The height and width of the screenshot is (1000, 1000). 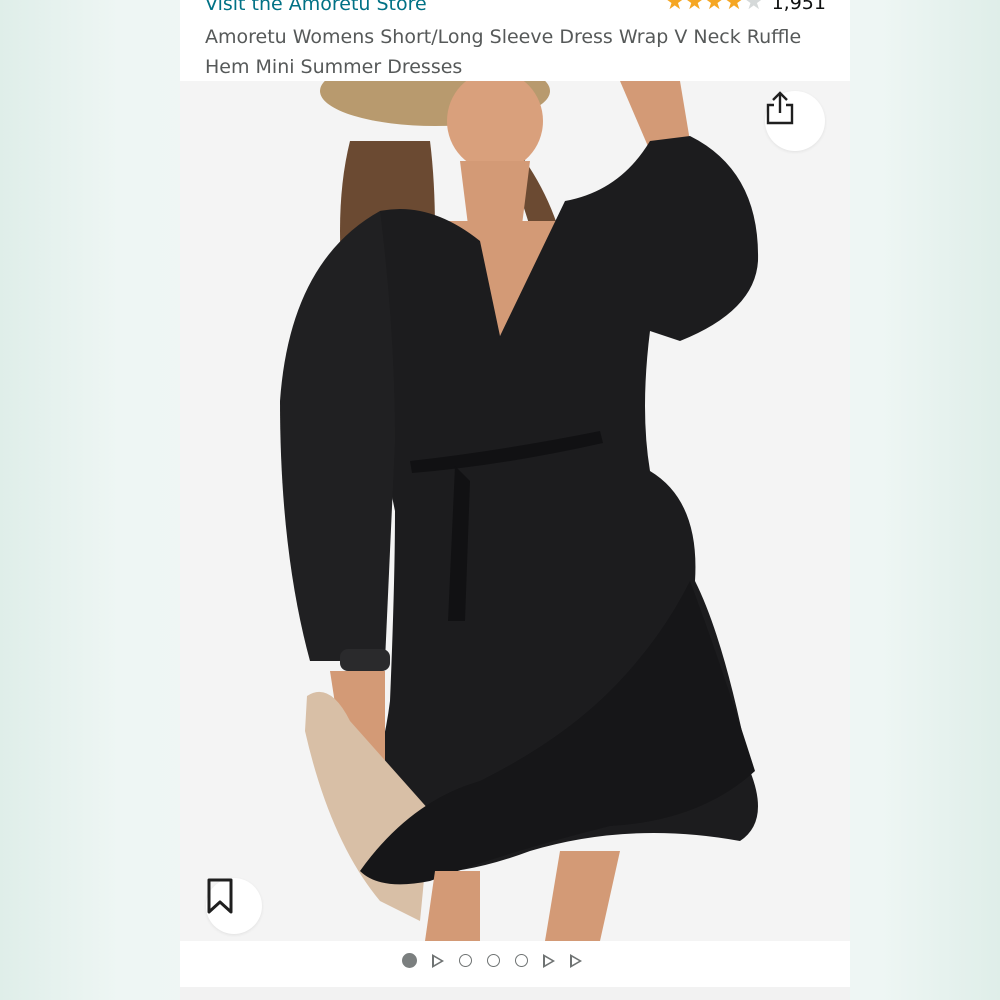 I want to click on gallery-indicators, so click(x=492, y=960).